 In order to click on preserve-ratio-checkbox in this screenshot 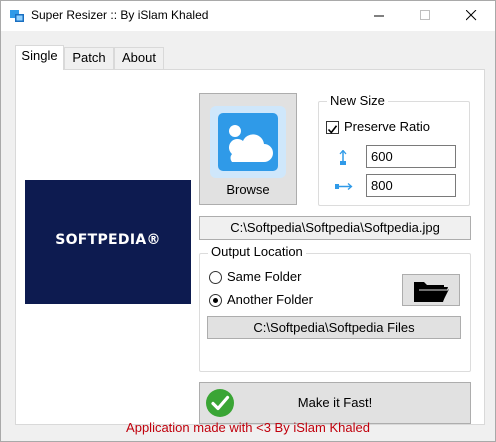, I will do `click(332, 127)`.